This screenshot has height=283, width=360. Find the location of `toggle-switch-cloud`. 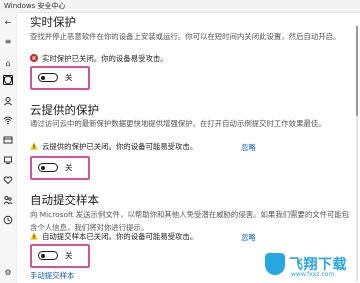

toggle-switch-cloud is located at coordinates (48, 167).